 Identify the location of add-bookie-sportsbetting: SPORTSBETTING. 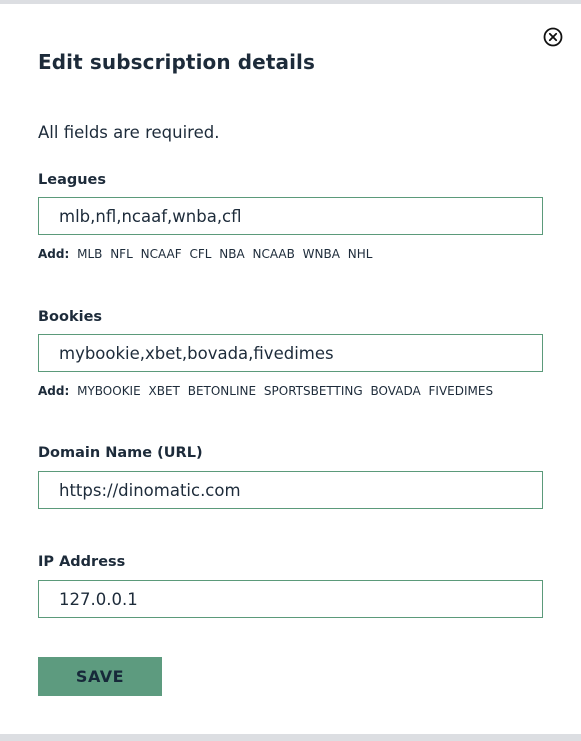
(313, 391).